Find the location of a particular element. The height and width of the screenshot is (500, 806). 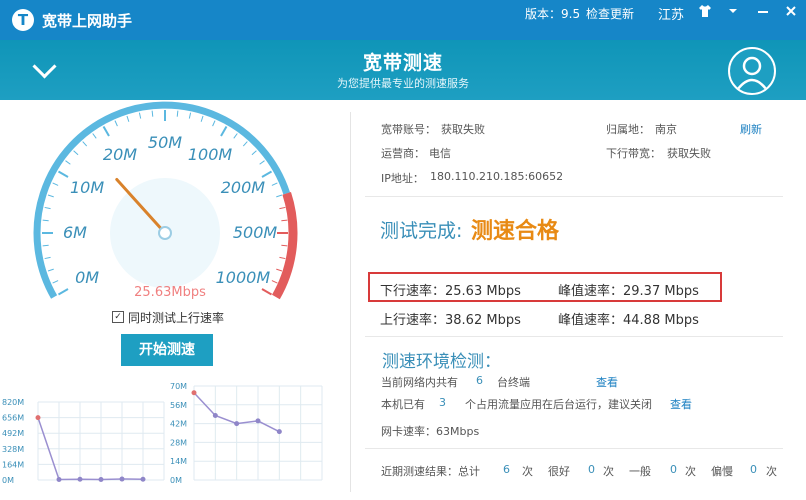

simul-upload-checkbox: ✓ is located at coordinates (118, 317).